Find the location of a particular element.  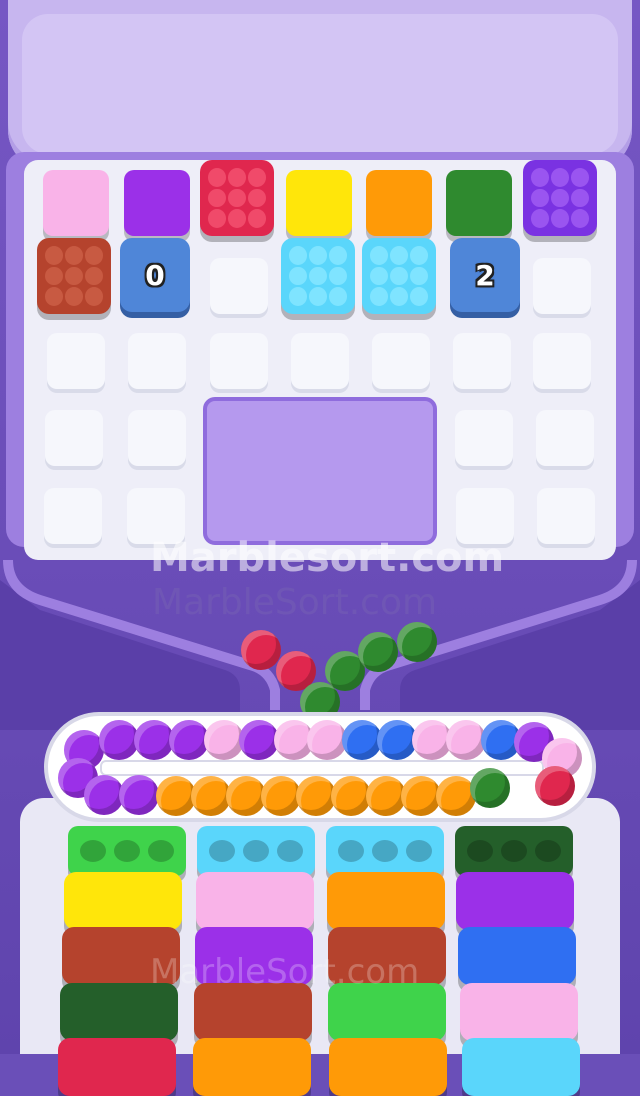

counter-block-right: 2 is located at coordinates (485, 275).